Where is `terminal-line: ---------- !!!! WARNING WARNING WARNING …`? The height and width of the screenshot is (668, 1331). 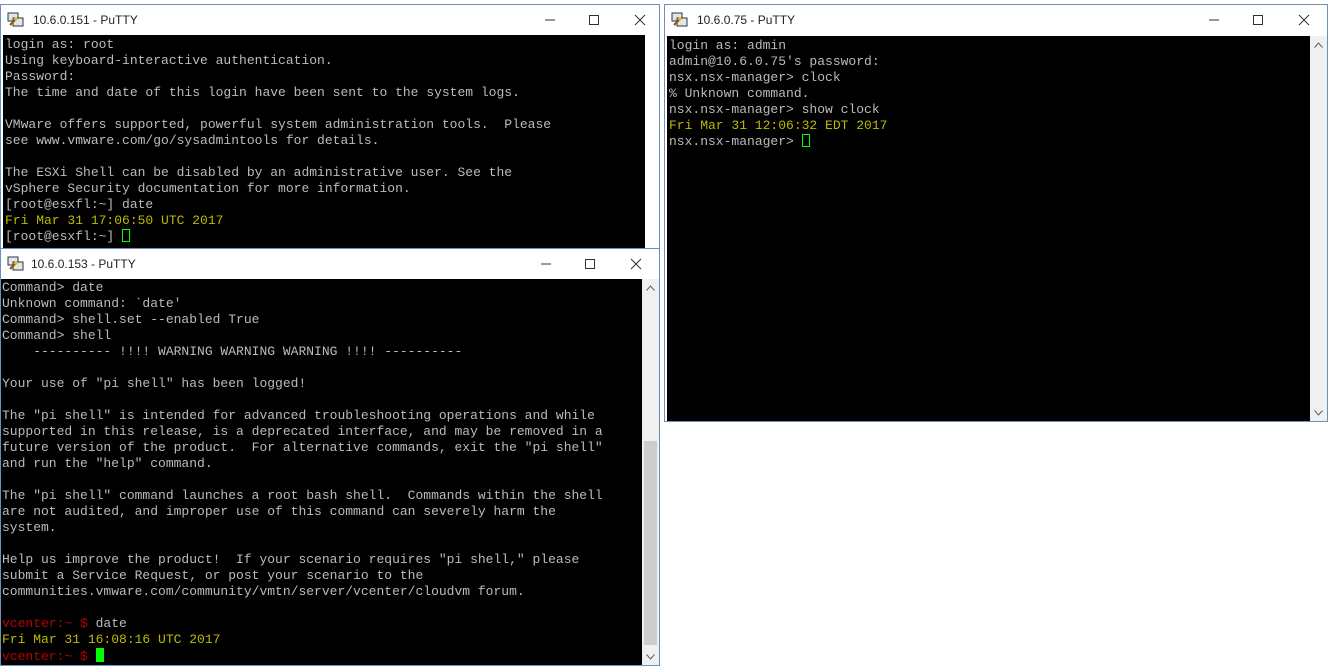 terminal-line: ---------- !!!! WARNING WARNING WARNING … is located at coordinates (232, 351).